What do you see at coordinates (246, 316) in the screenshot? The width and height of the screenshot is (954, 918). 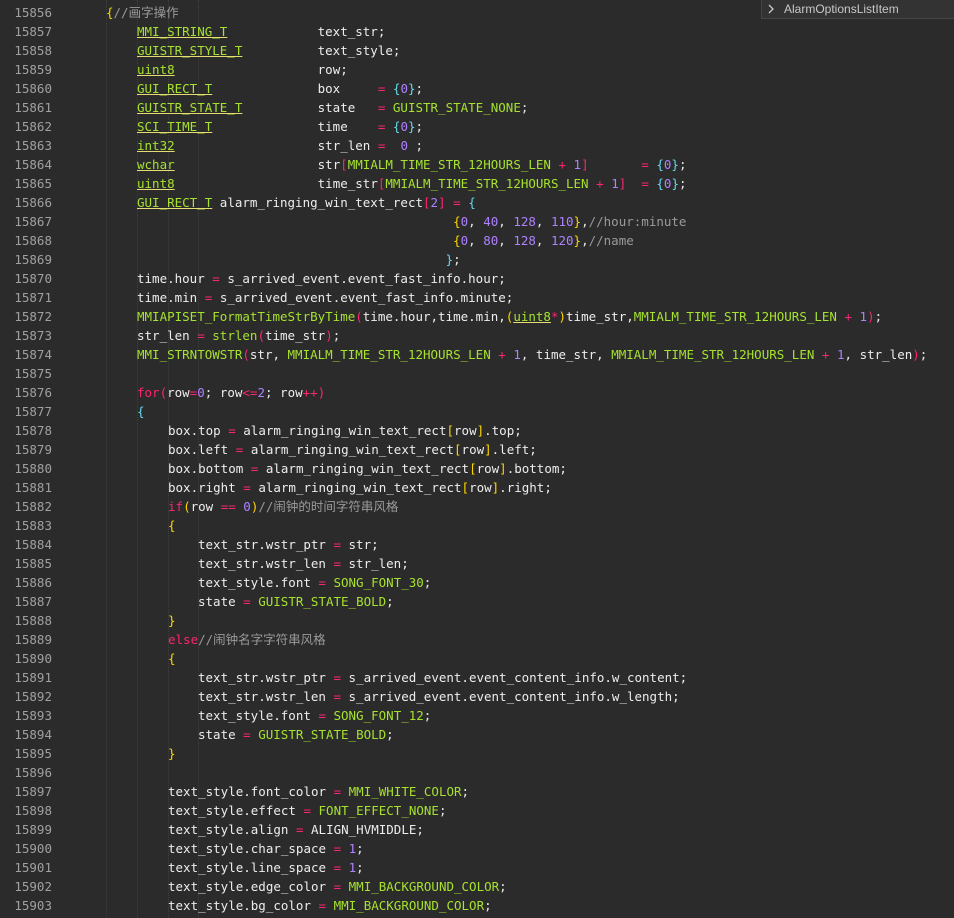 I see `code-token: MMIAPISET_FormatTimeStrByTime` at bounding box center [246, 316].